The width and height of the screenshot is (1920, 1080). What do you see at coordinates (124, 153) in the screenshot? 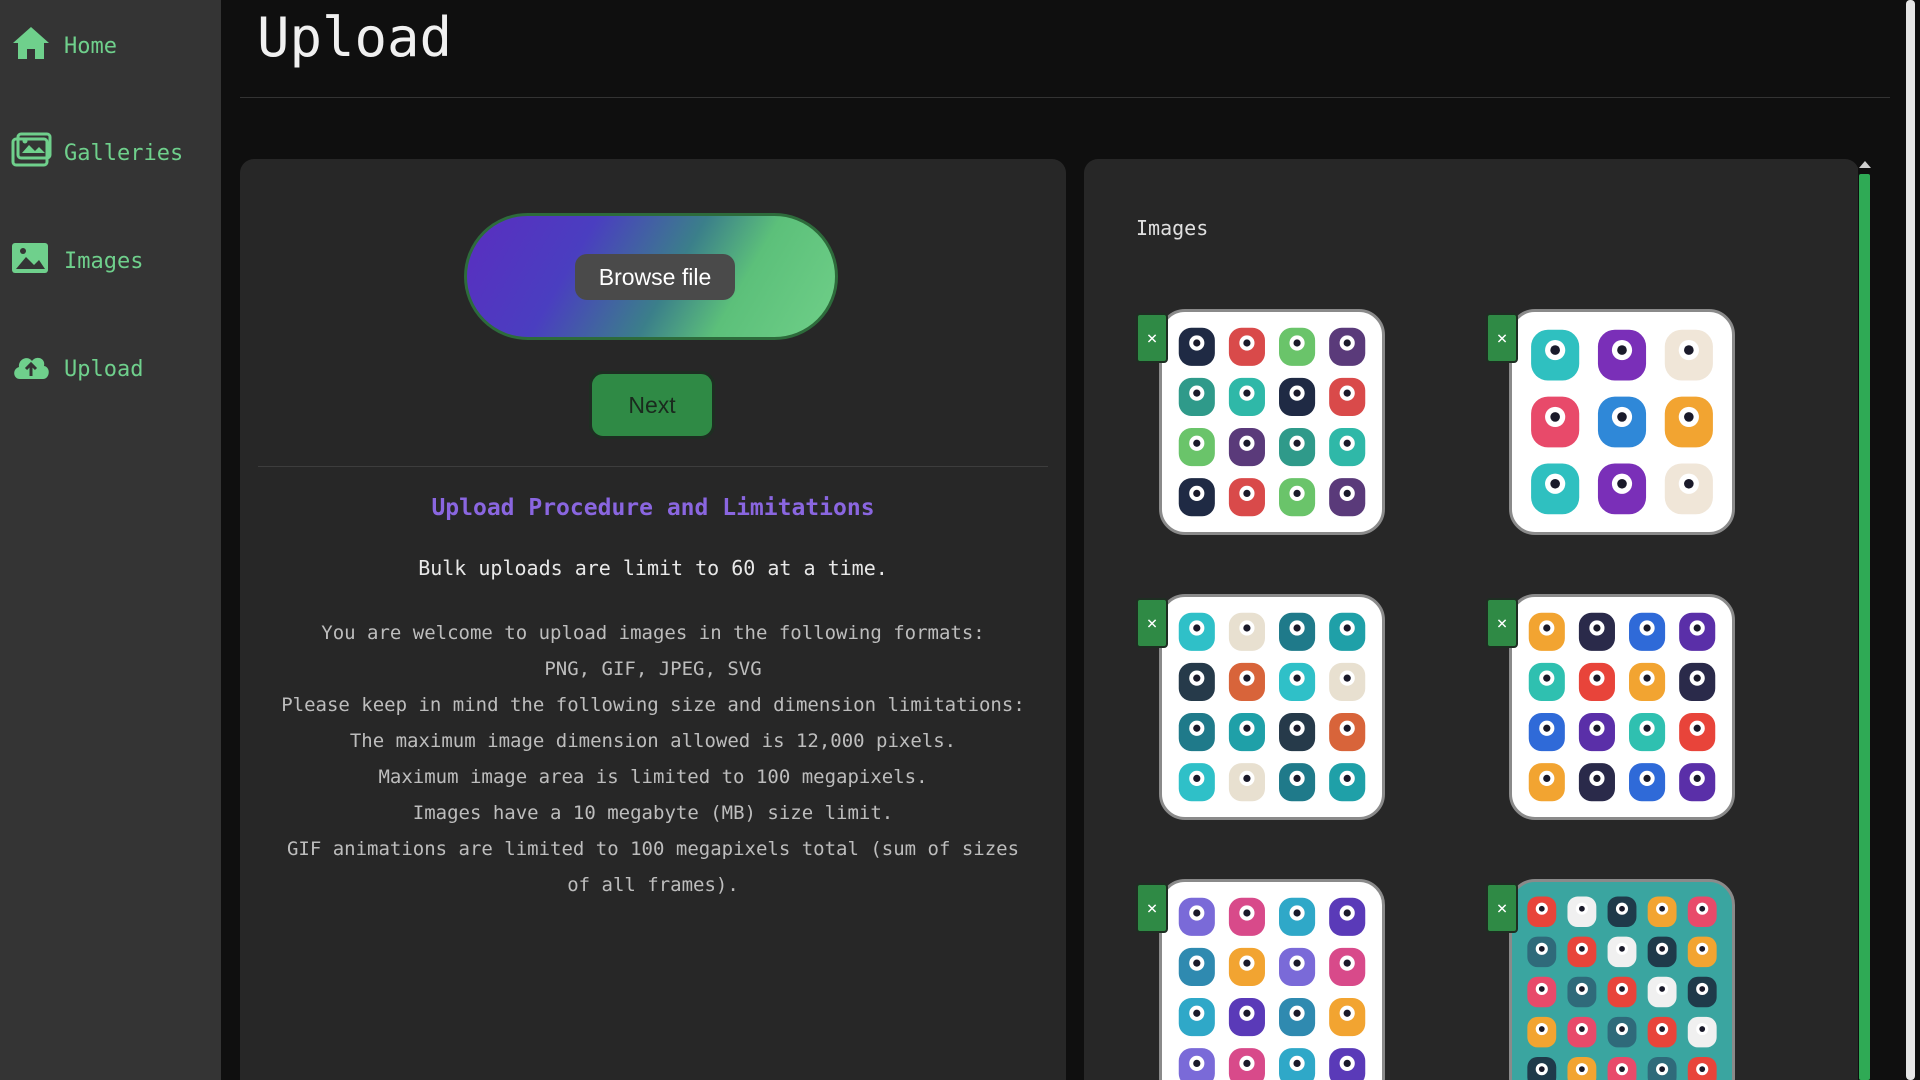
I see `sidebar-item-label: Galleries` at bounding box center [124, 153].